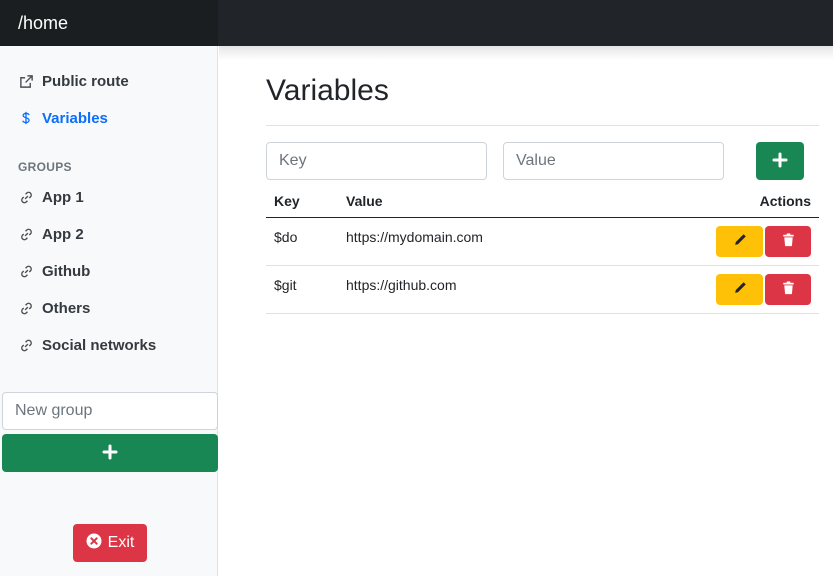 Image resolution: width=833 pixels, height=576 pixels. I want to click on dollar-icon, so click(26, 118).